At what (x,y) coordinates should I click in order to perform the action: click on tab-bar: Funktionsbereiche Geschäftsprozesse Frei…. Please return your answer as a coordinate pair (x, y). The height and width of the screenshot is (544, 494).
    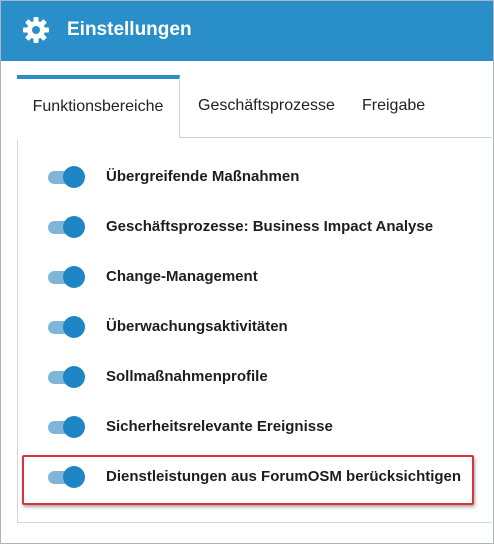
    Looking at the image, I should click on (254, 107).